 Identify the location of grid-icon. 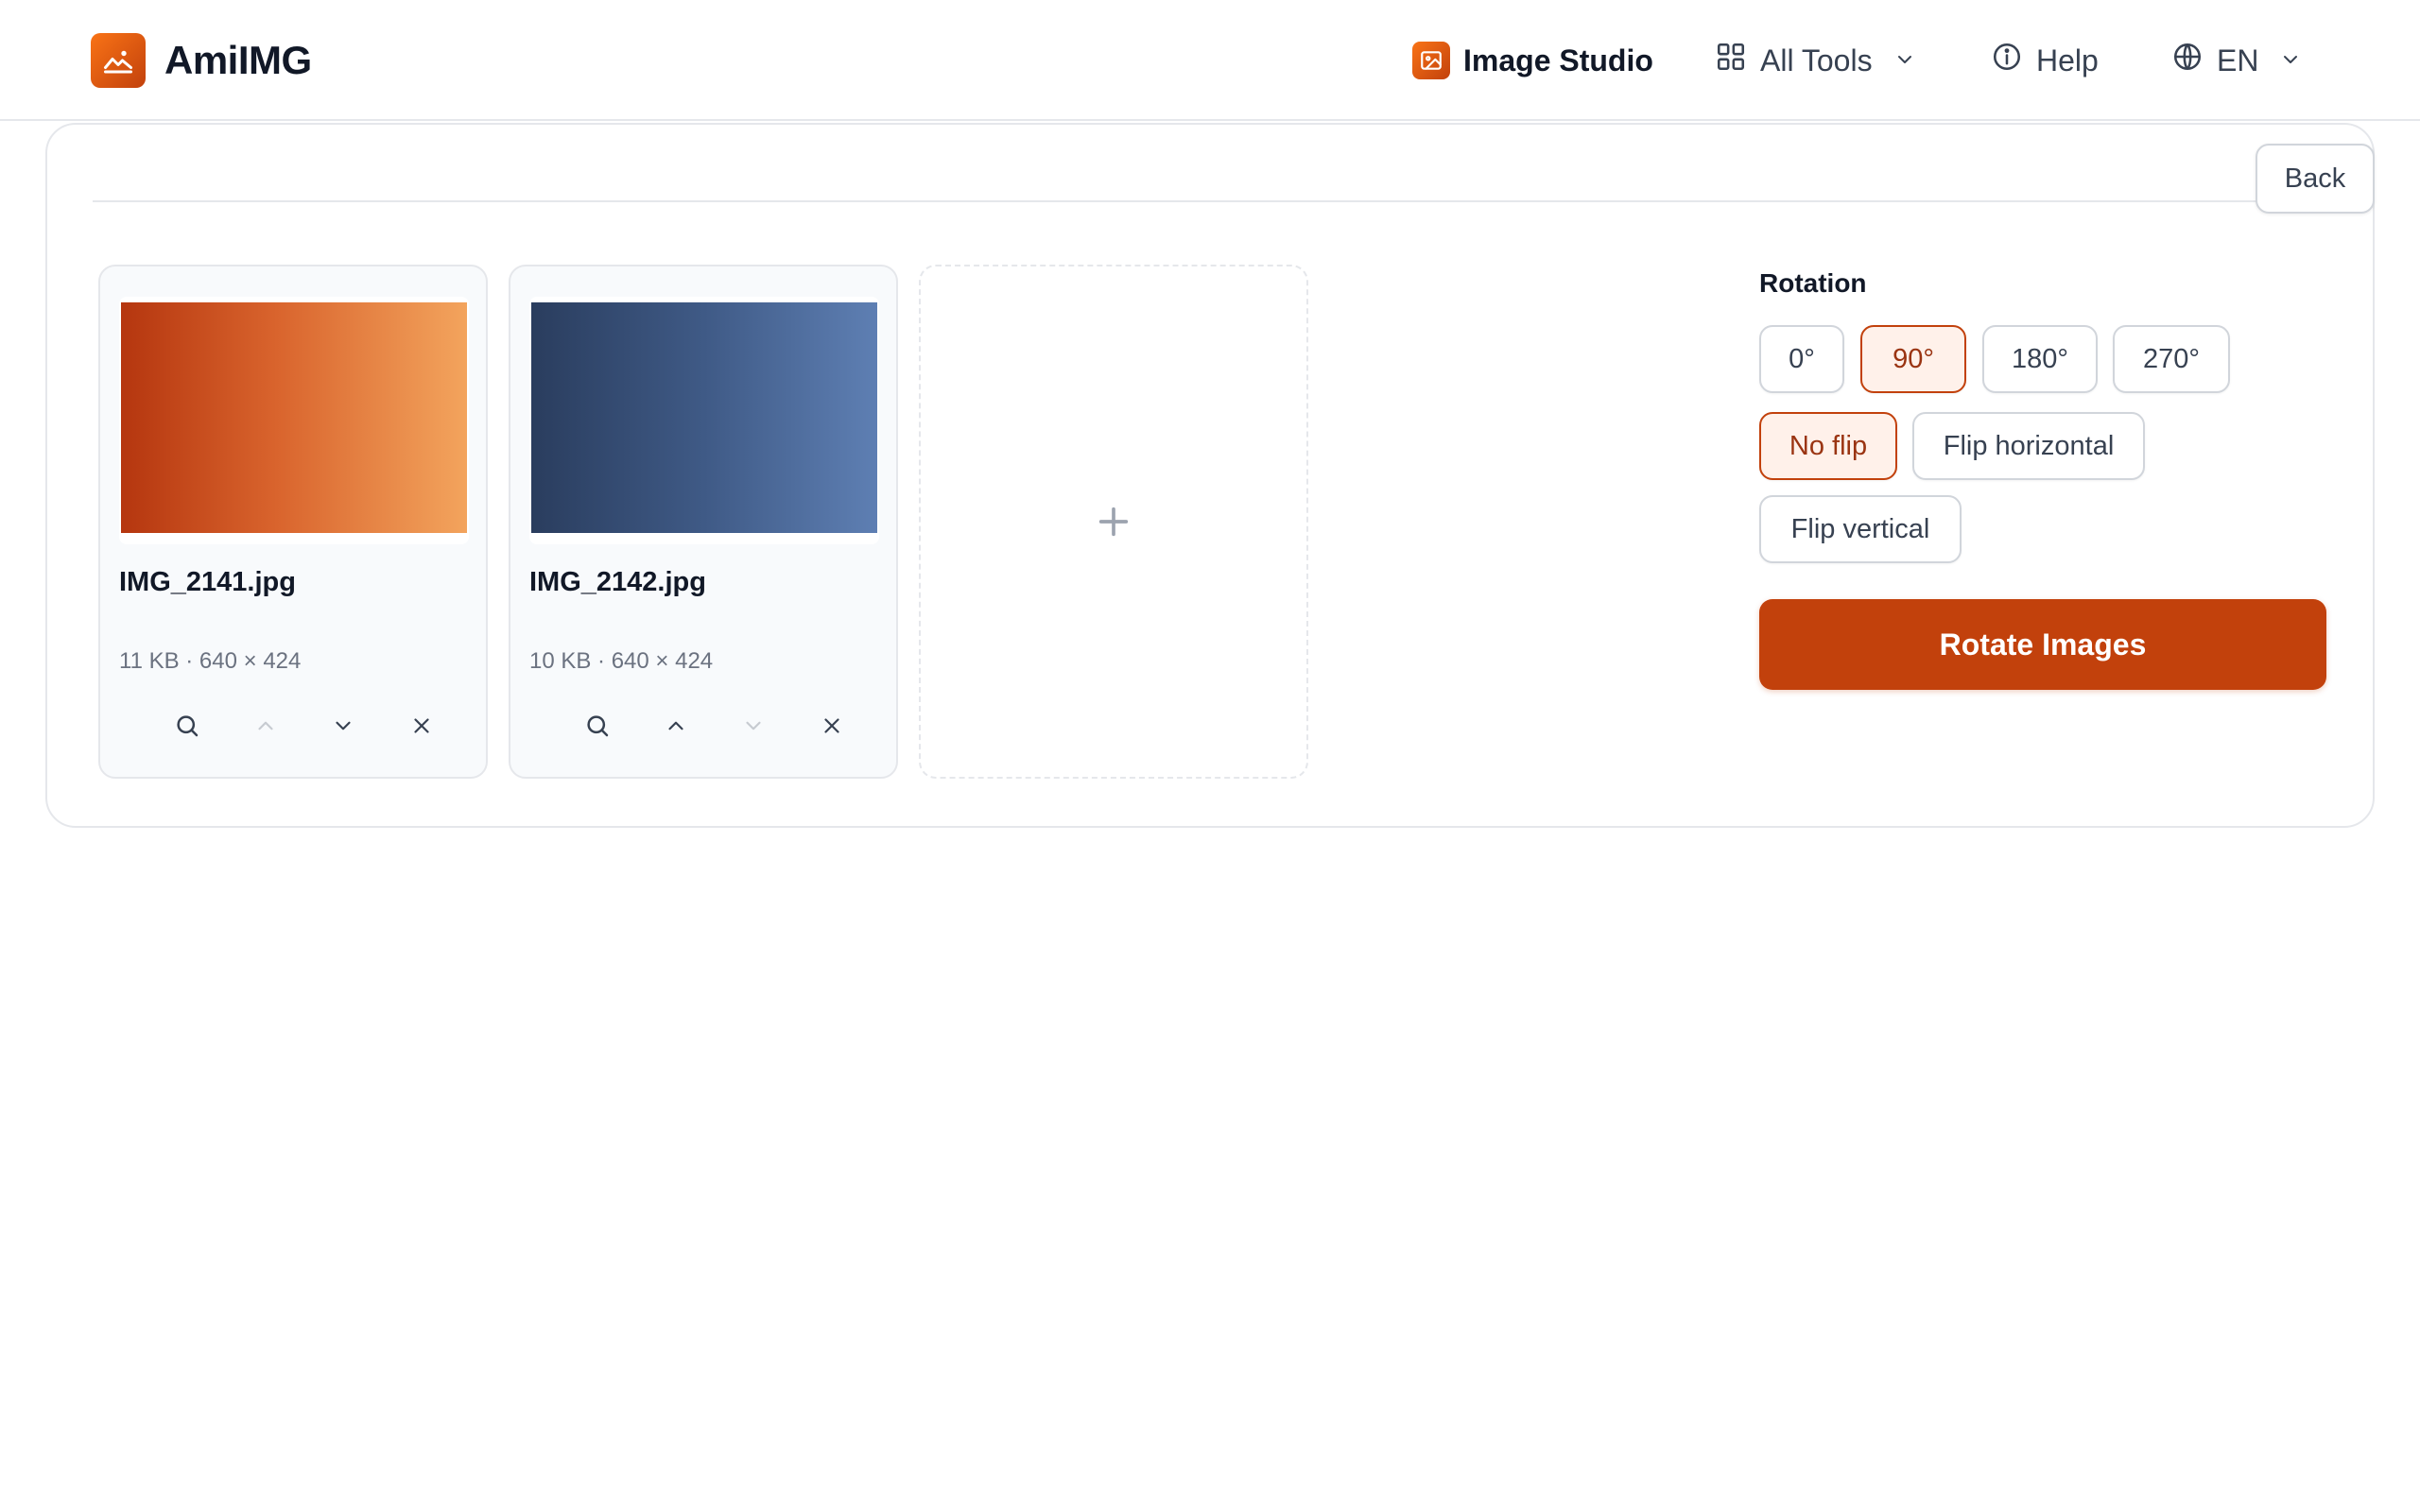
(1731, 60).